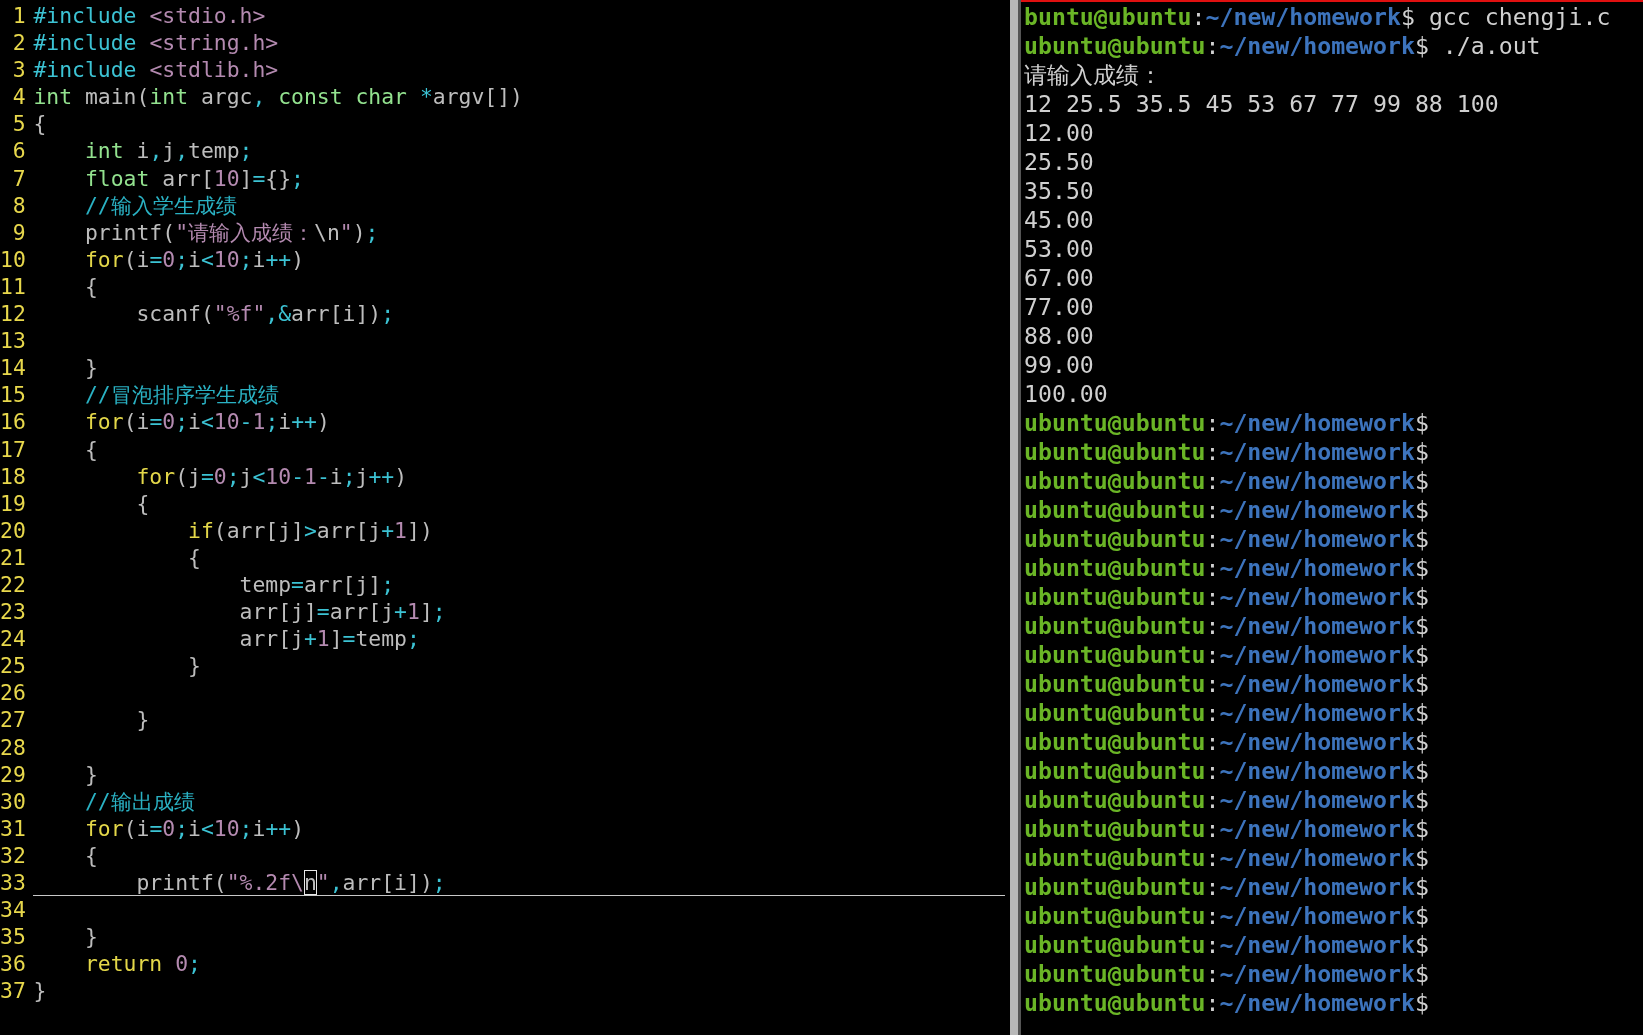 The image size is (1643, 1035). I want to click on line-number: 17, so click(13, 449).